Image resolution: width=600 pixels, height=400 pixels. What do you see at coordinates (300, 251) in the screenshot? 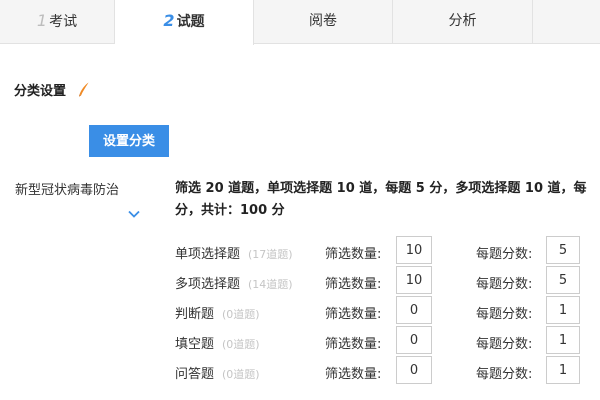
I see `question-row-single-choice: 单项选择题(17道题) 筛选数量: 每题分数:` at bounding box center [300, 251].